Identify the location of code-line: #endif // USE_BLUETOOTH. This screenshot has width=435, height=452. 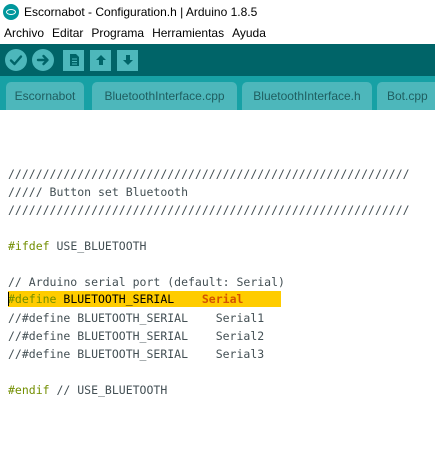
(87, 390).